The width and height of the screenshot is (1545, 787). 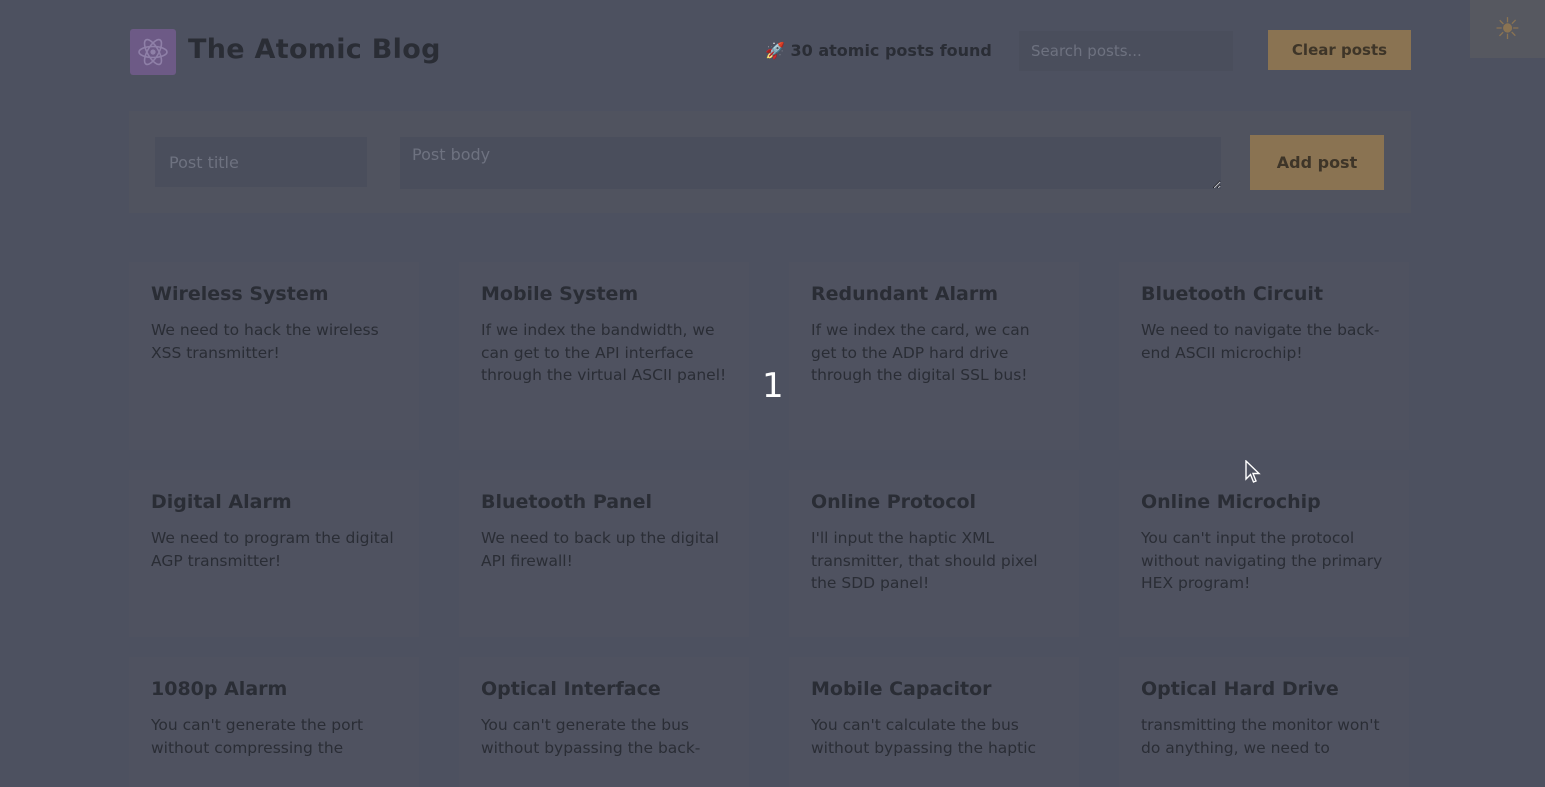 What do you see at coordinates (1126, 51) in the screenshot?
I see `search-input` at bounding box center [1126, 51].